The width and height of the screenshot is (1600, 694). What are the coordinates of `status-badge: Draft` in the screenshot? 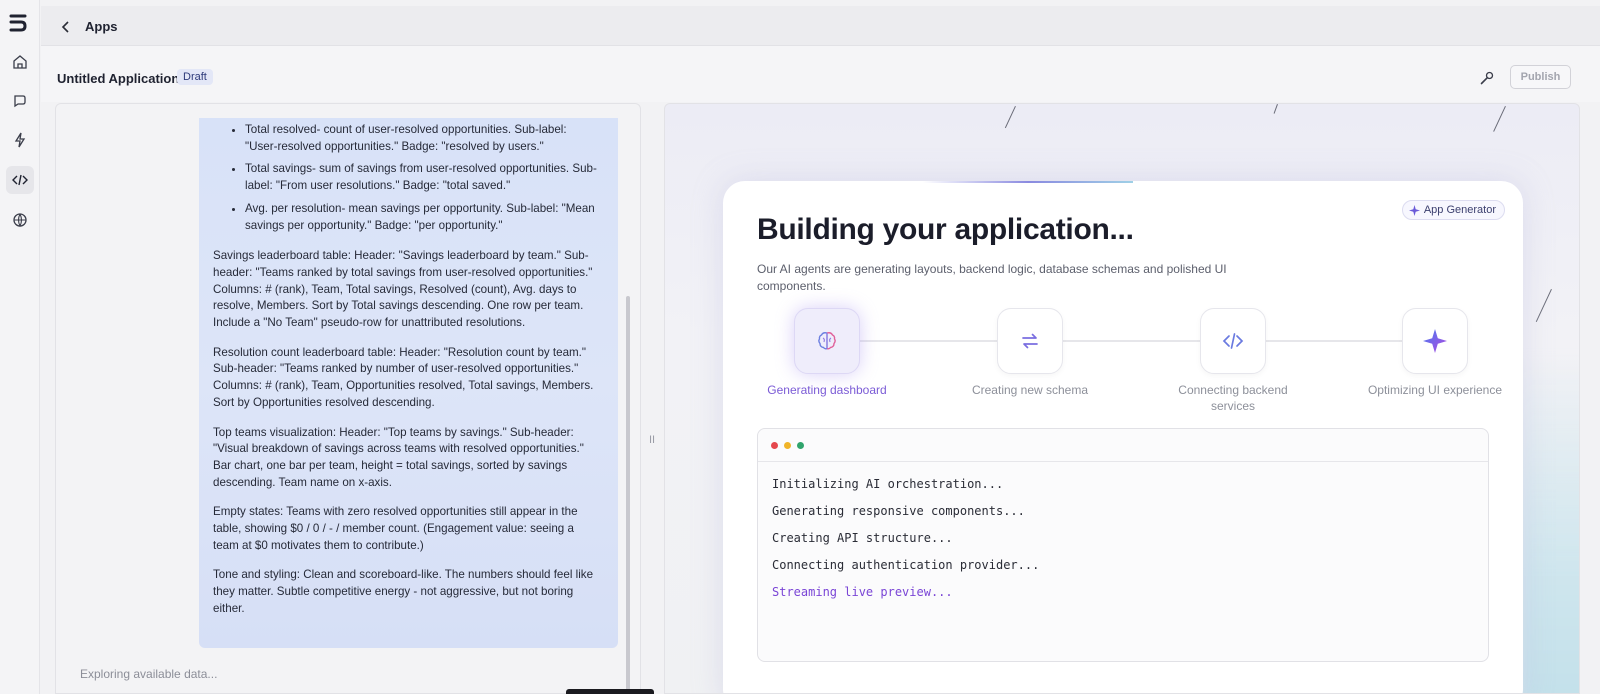 It's located at (195, 77).